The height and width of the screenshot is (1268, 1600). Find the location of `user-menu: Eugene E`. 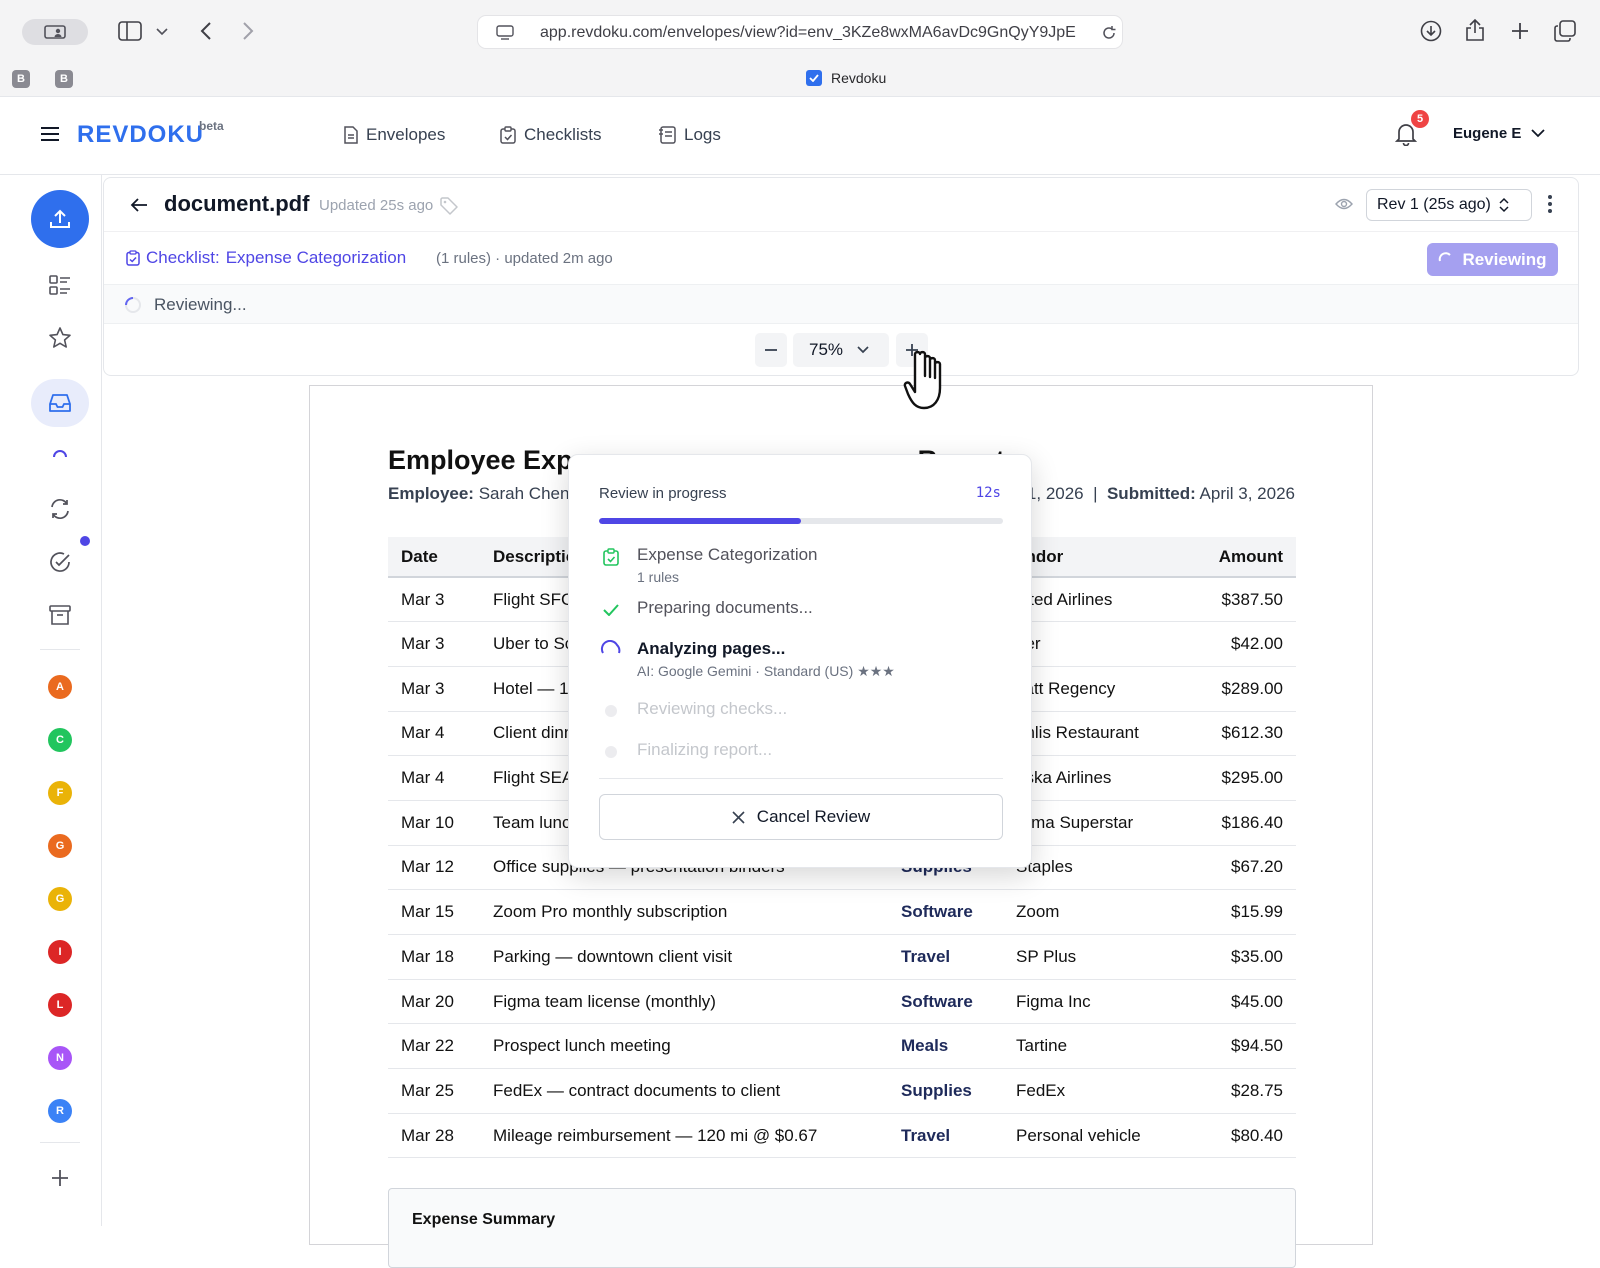

user-menu: Eugene E is located at coordinates (1499, 133).